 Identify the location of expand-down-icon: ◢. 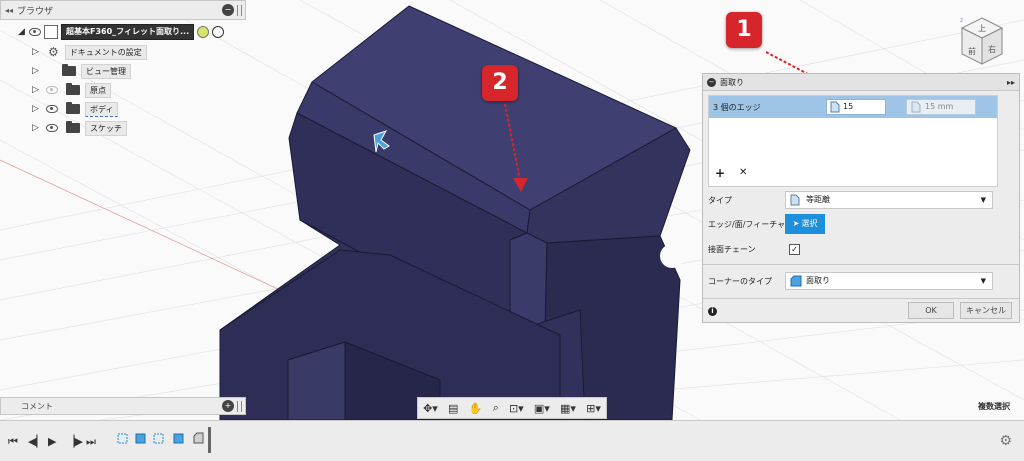
(22, 32).